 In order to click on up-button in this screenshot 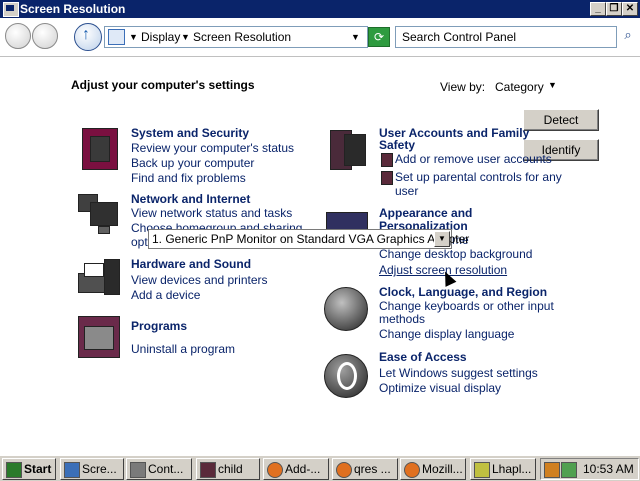, I will do `click(88, 37)`.